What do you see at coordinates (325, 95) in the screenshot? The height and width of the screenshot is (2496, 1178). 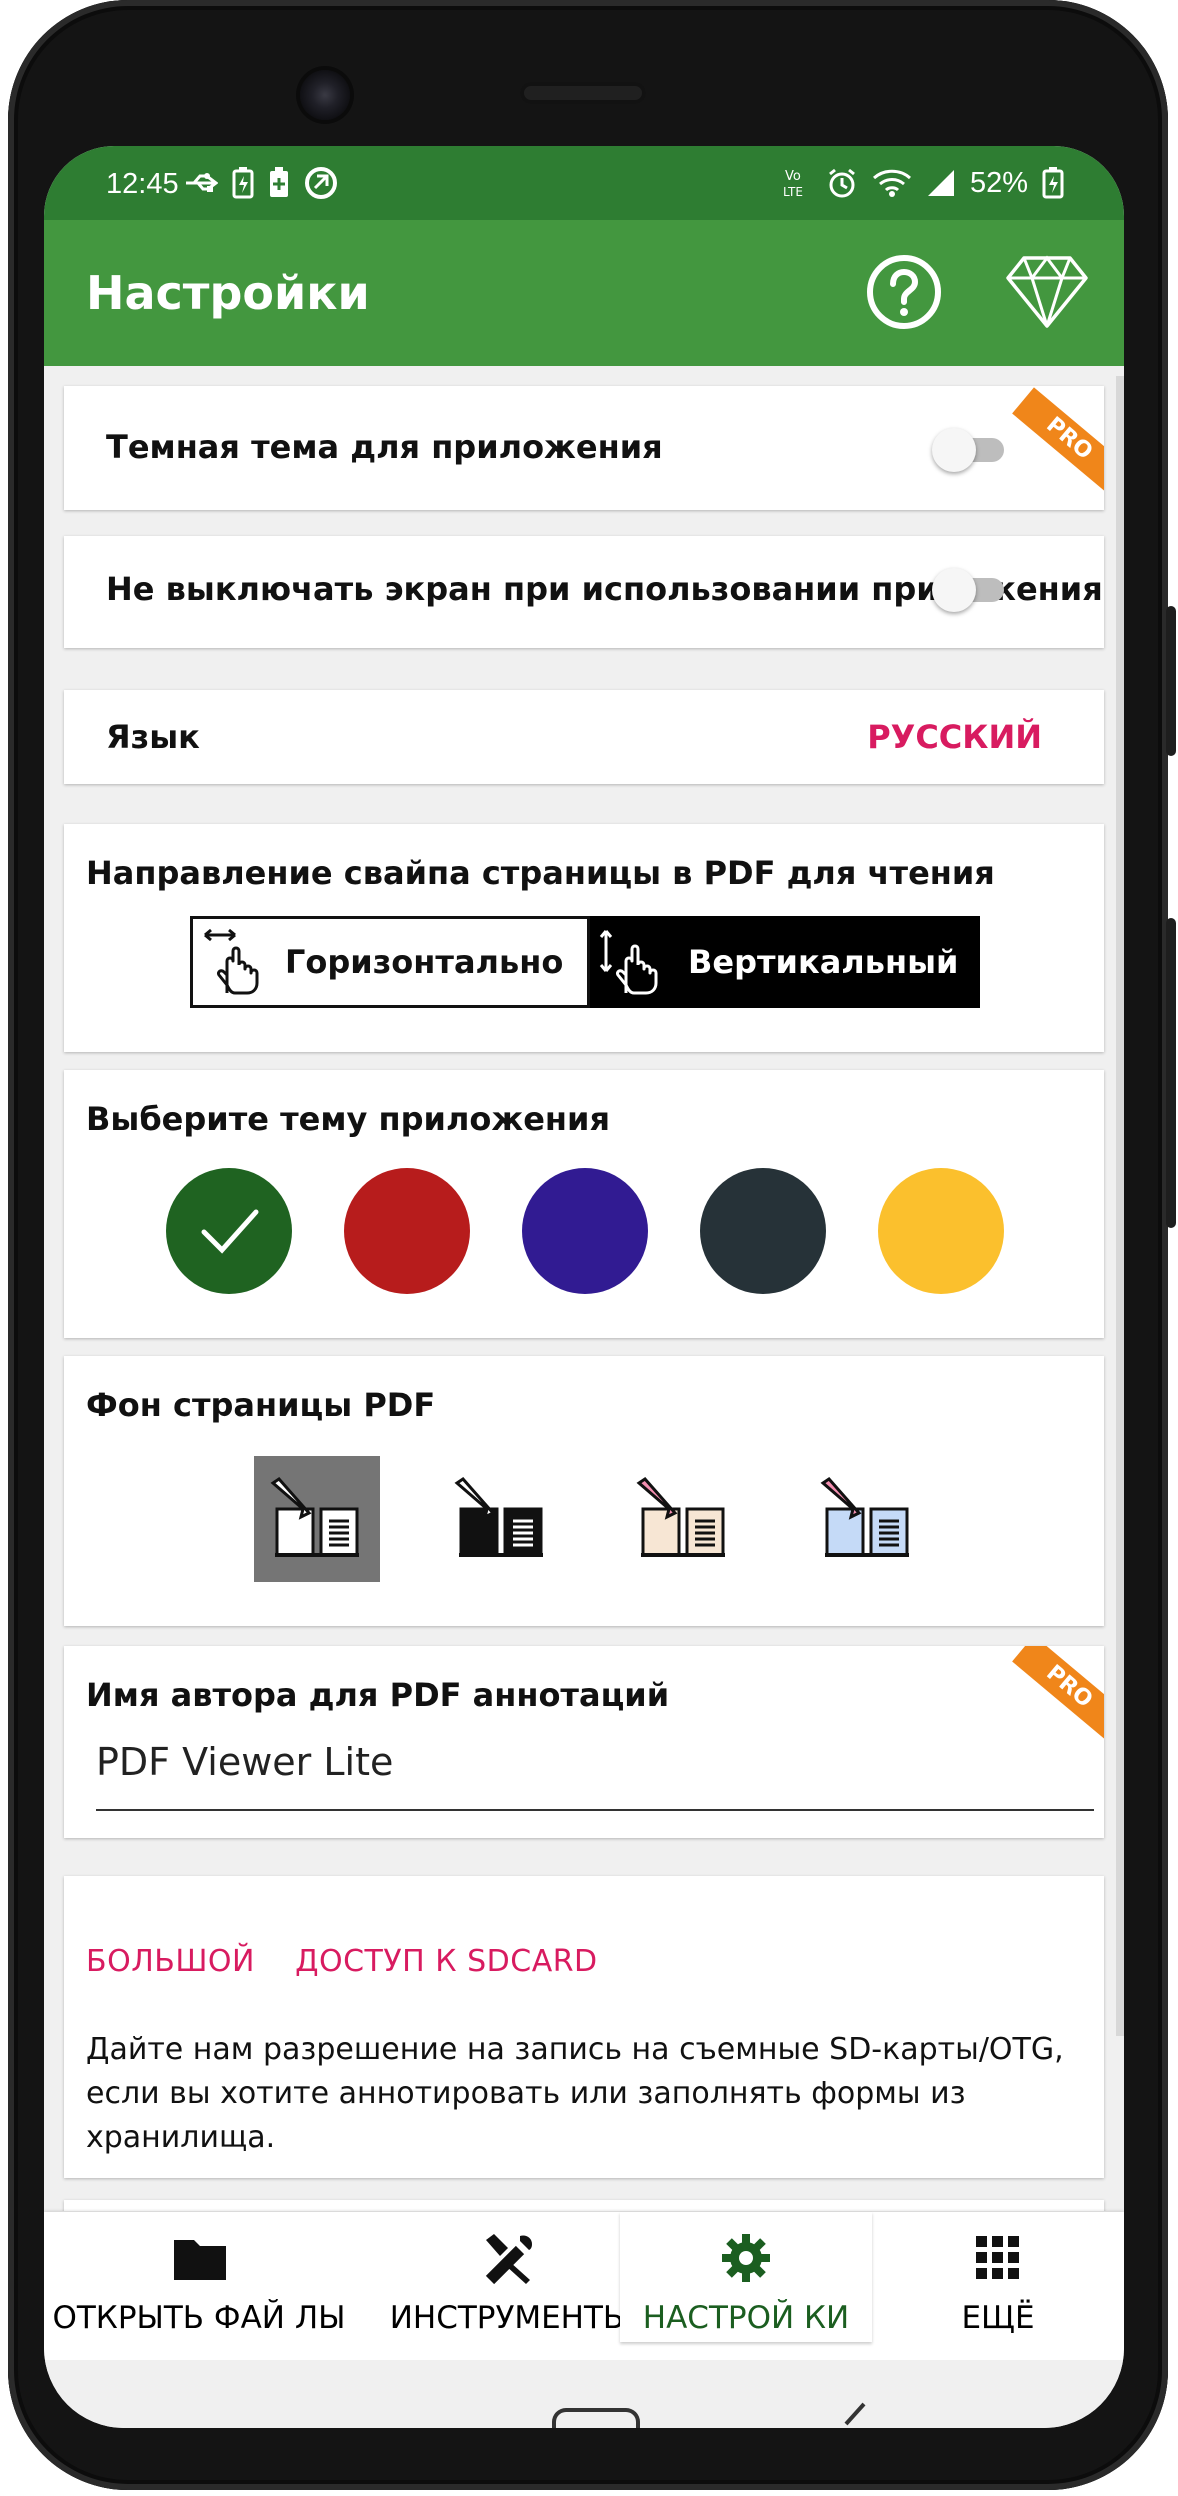 I see `front-camera` at bounding box center [325, 95].